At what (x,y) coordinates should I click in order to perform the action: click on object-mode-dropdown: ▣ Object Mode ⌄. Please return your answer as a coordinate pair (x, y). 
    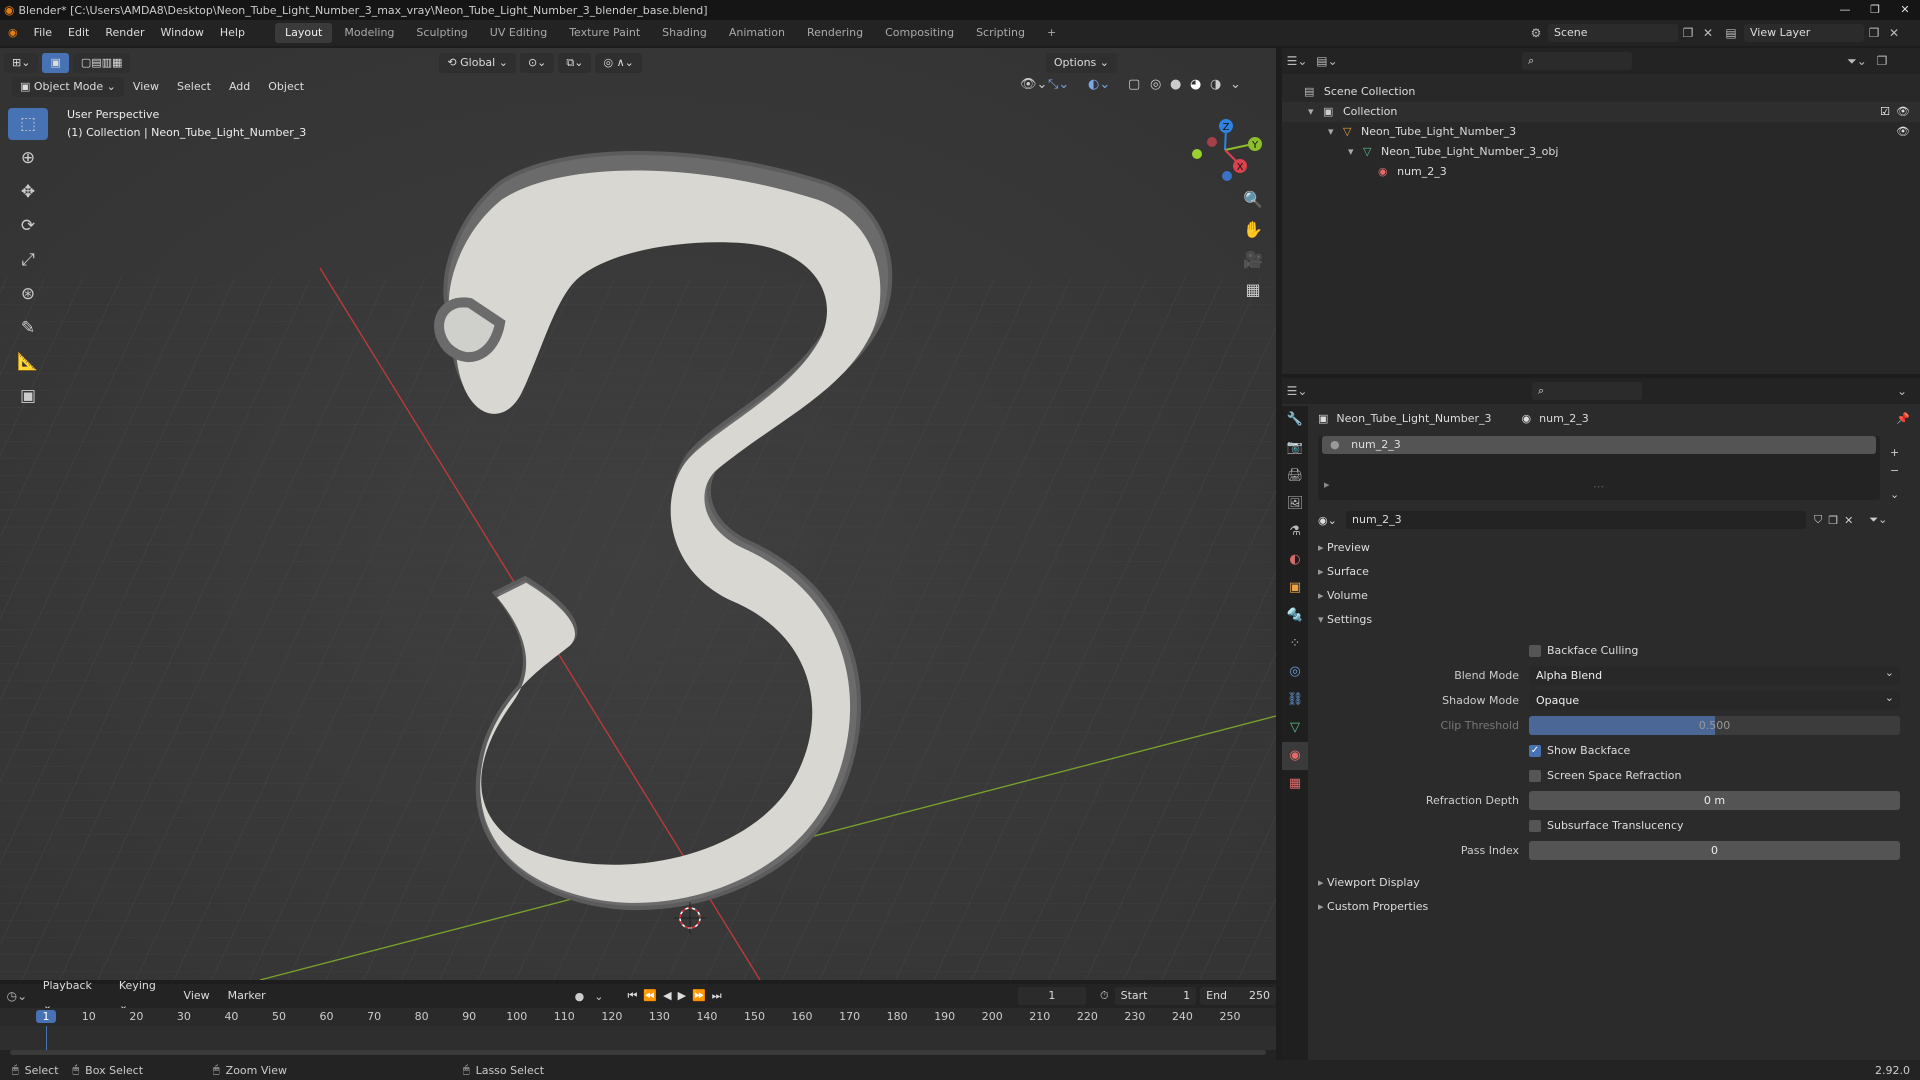
    Looking at the image, I should click on (68, 87).